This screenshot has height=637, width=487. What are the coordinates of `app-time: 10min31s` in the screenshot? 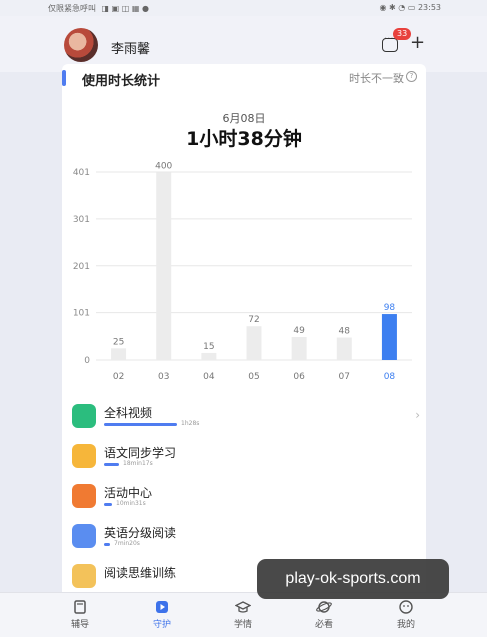 It's located at (131, 503).